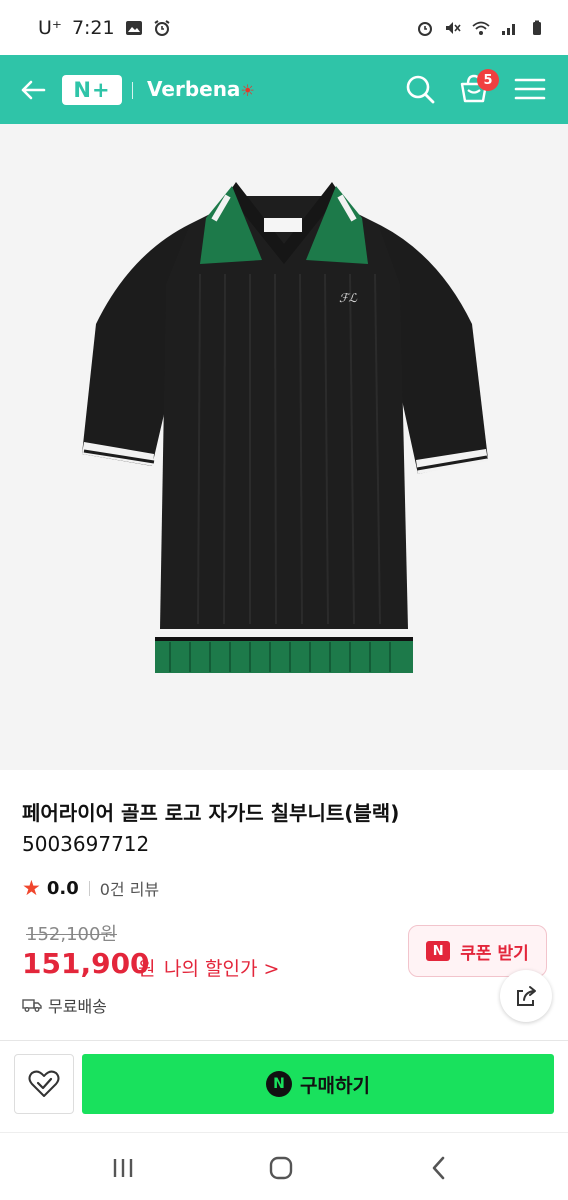 The height and width of the screenshot is (1200, 568). I want to click on brand-label: Verbena, so click(194, 89).